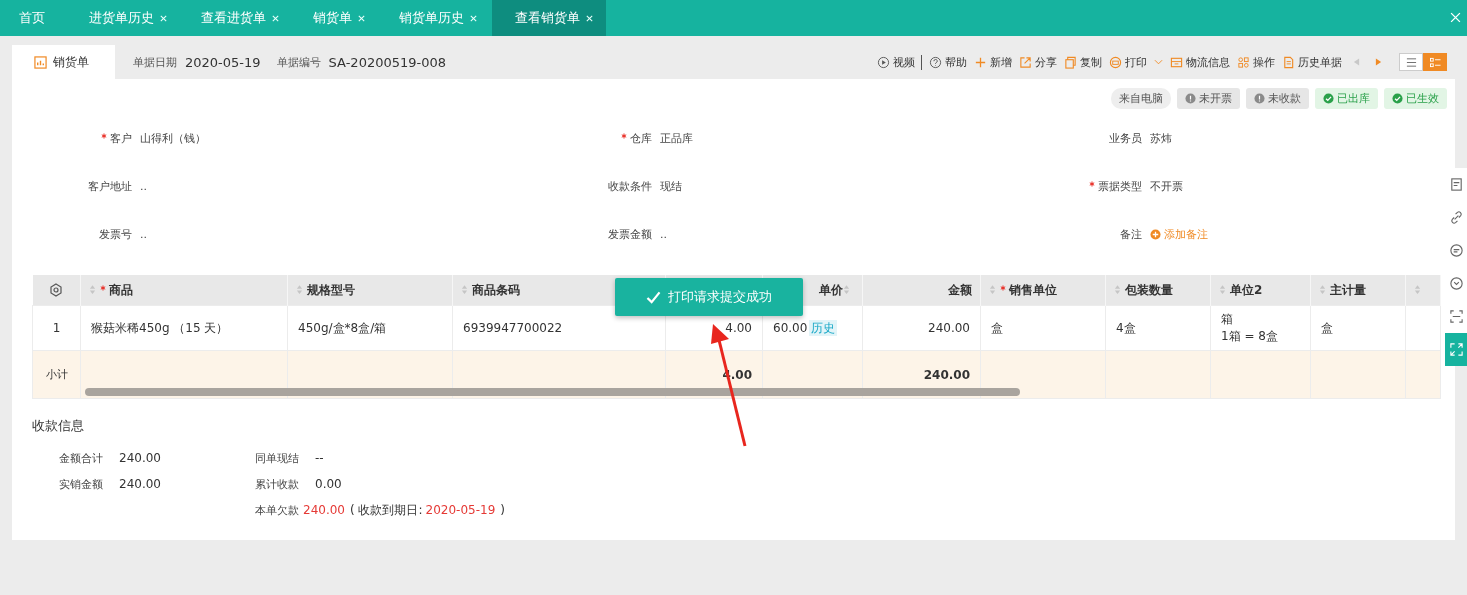  What do you see at coordinates (115, 234) in the screenshot?
I see `field-label: 发票号` at bounding box center [115, 234].